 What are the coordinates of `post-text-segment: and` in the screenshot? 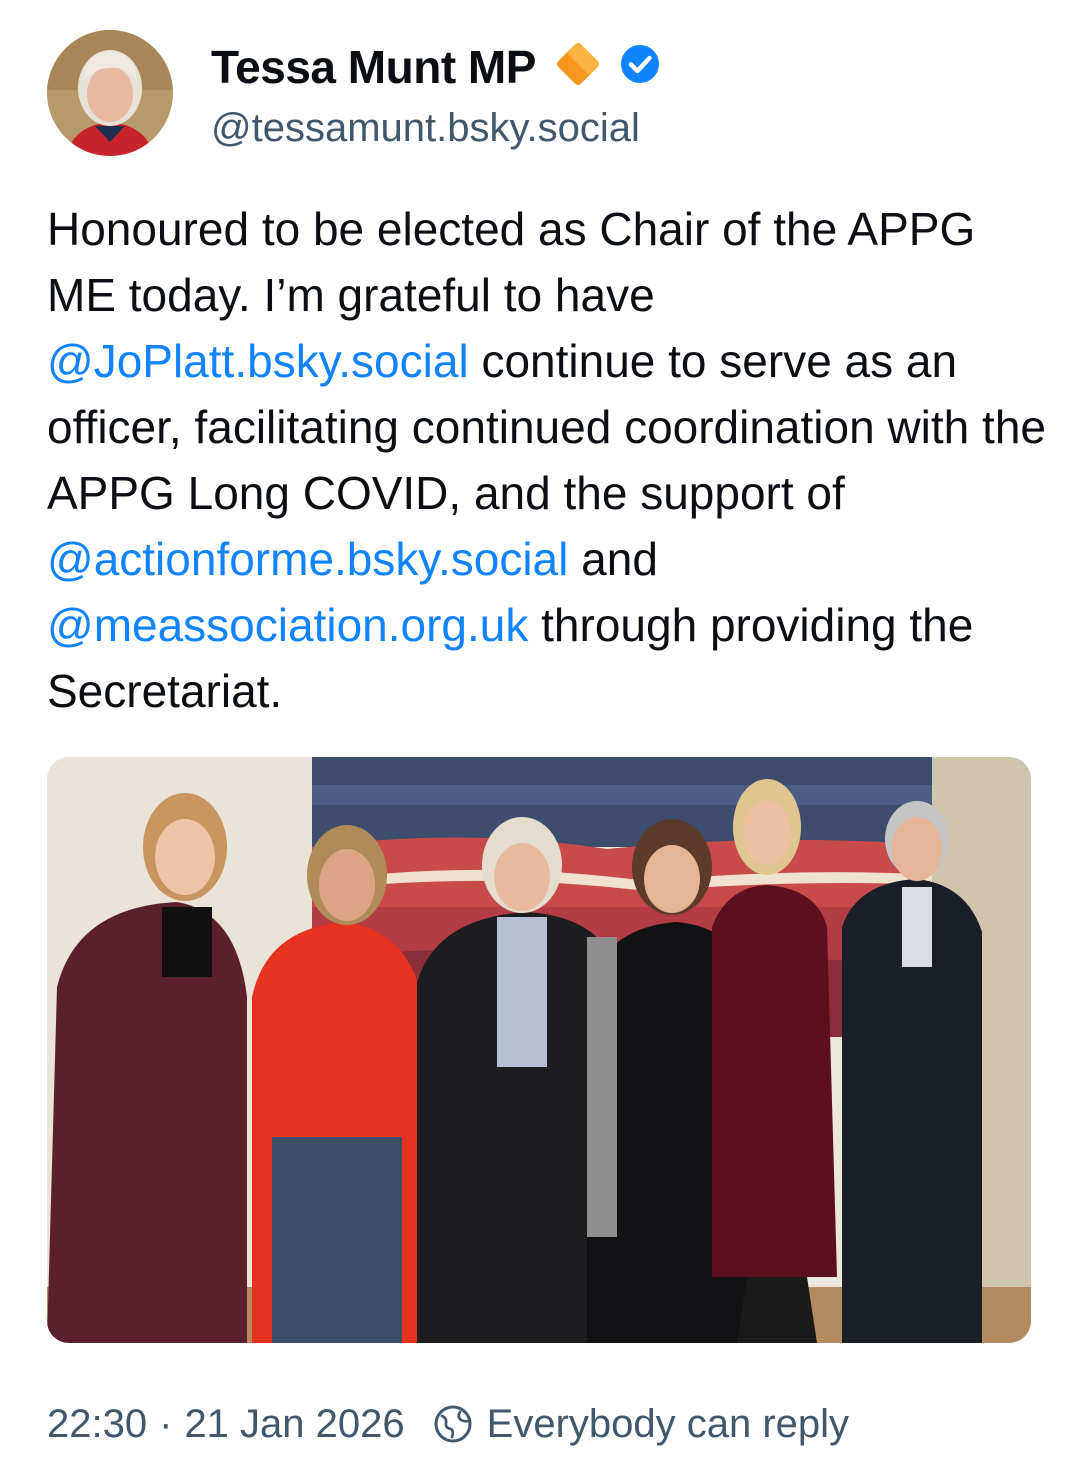 It's located at (613, 559).